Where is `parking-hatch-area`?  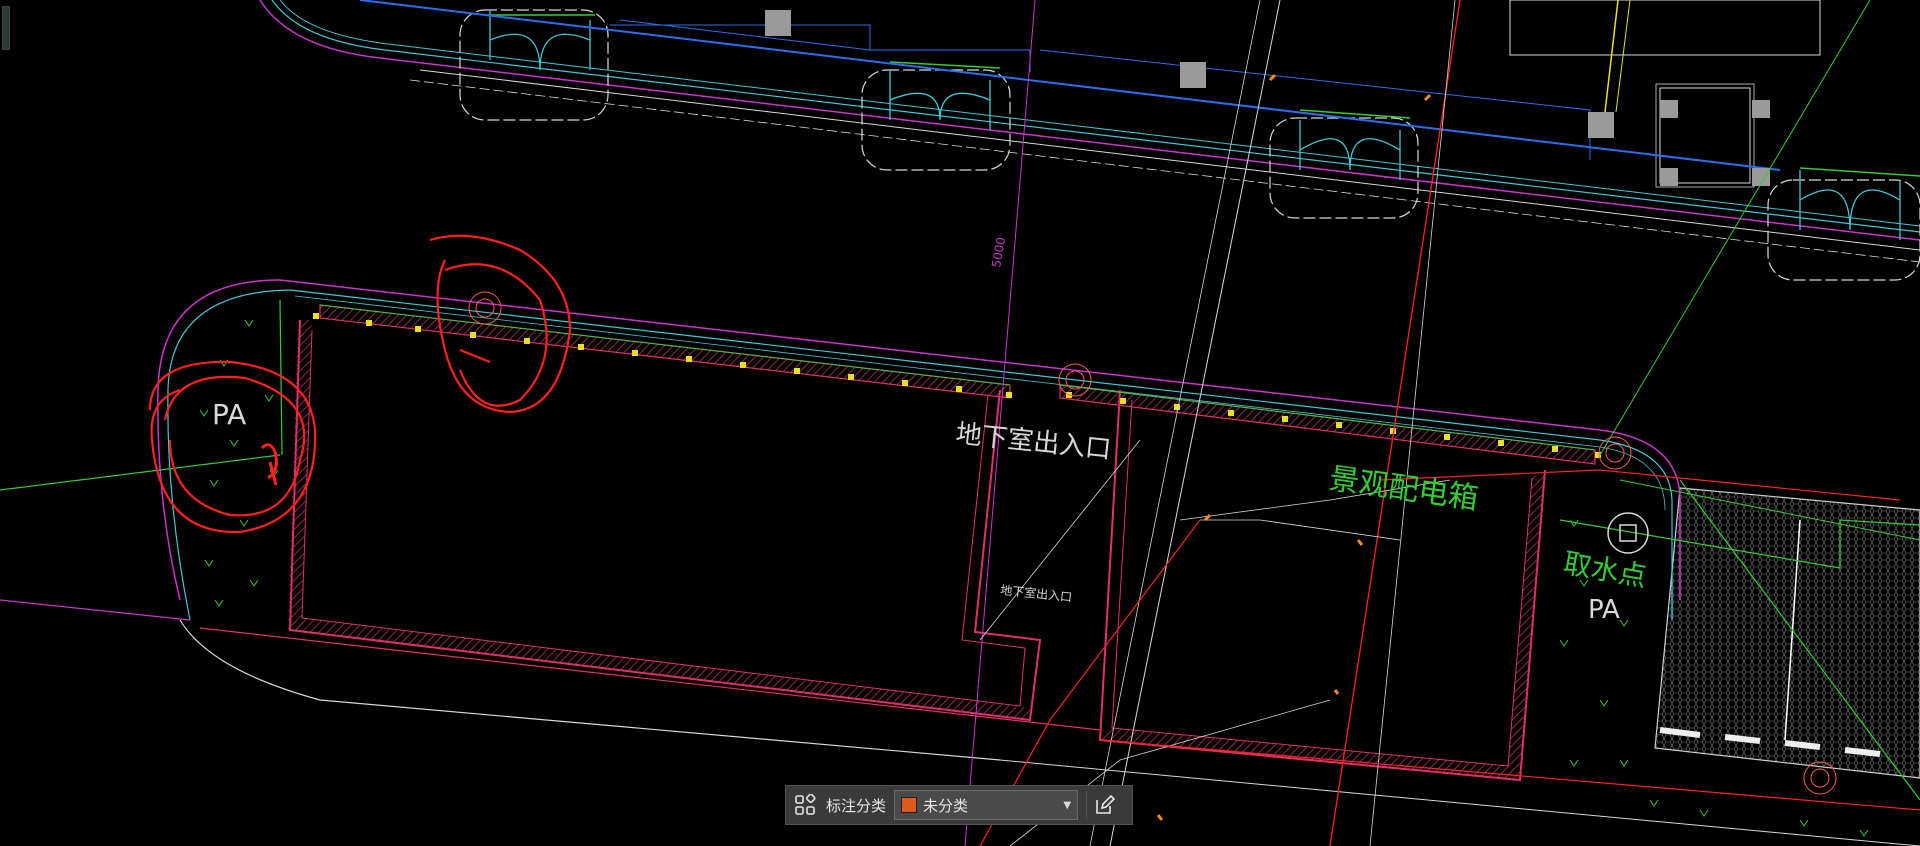
parking-hatch-area is located at coordinates (1787, 633).